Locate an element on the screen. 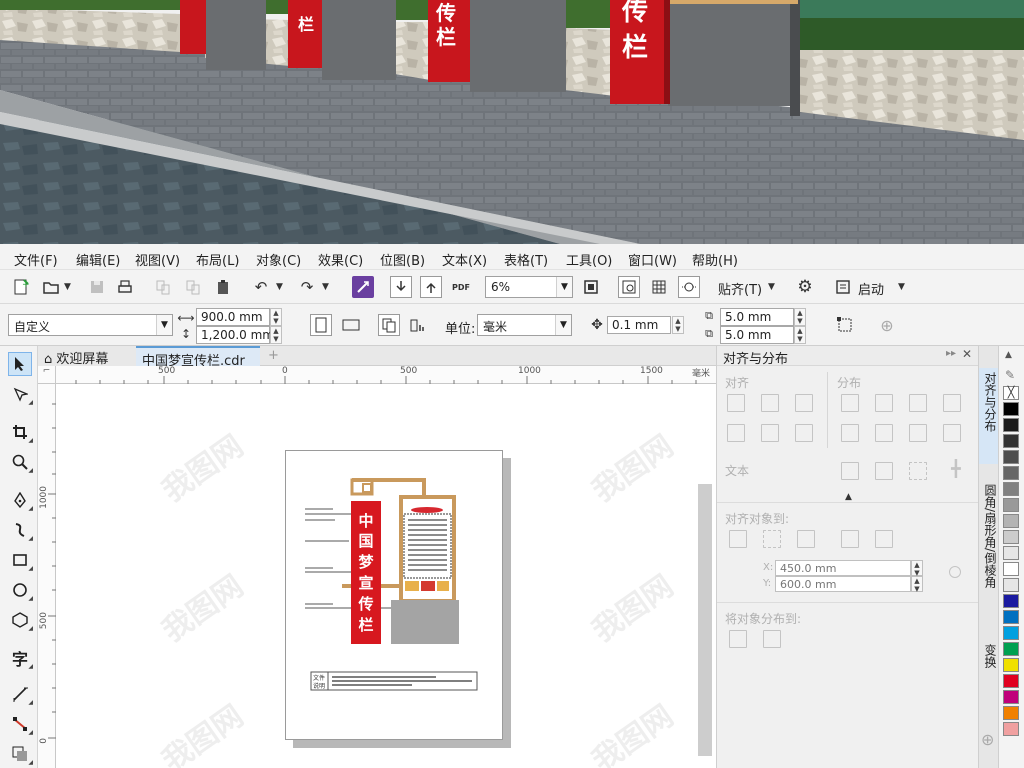 The image size is (1024, 768). parallel-dimension-tool-icon: ◢ is located at coordinates (20, 694).